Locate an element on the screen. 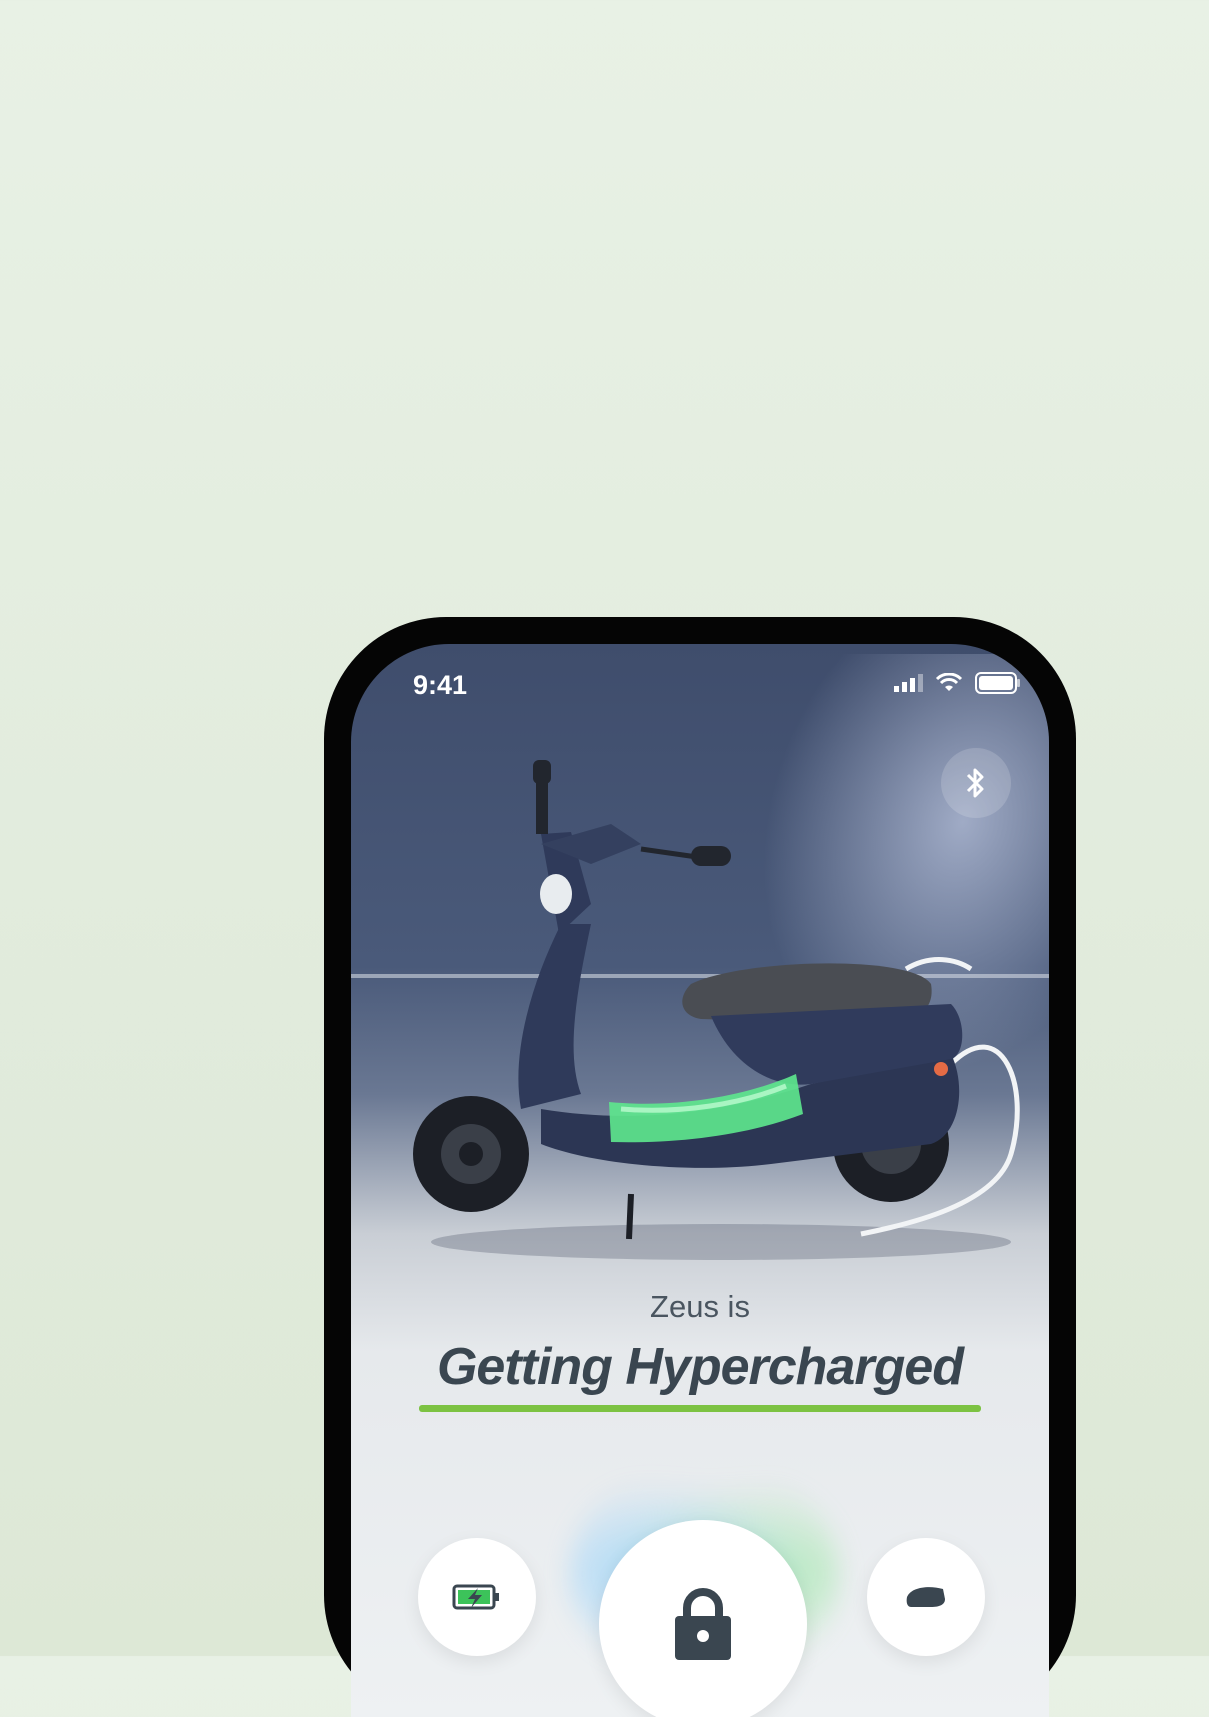 This screenshot has height=1717, width=1209. battery-charging-icon is located at coordinates (475, 1597).